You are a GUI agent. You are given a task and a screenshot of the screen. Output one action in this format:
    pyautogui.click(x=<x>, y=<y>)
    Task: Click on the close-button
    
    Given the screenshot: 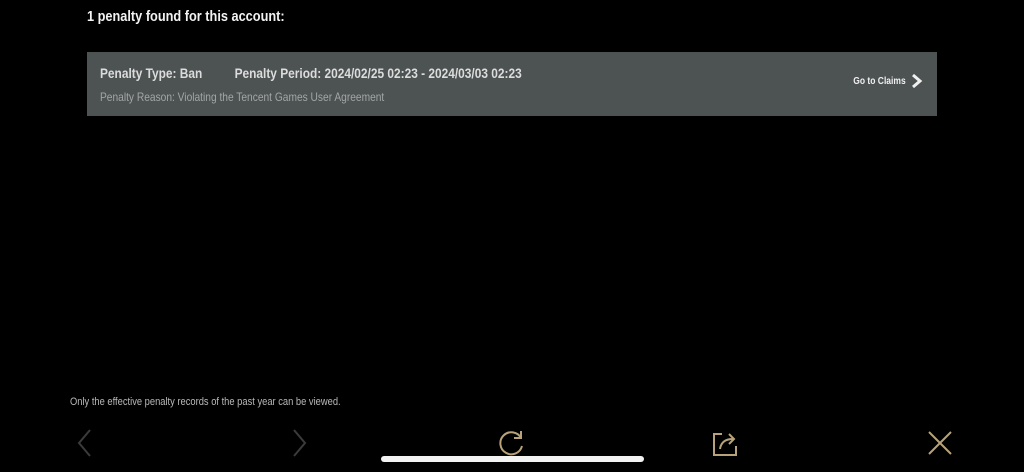 What is the action you would take?
    pyautogui.click(x=940, y=445)
    